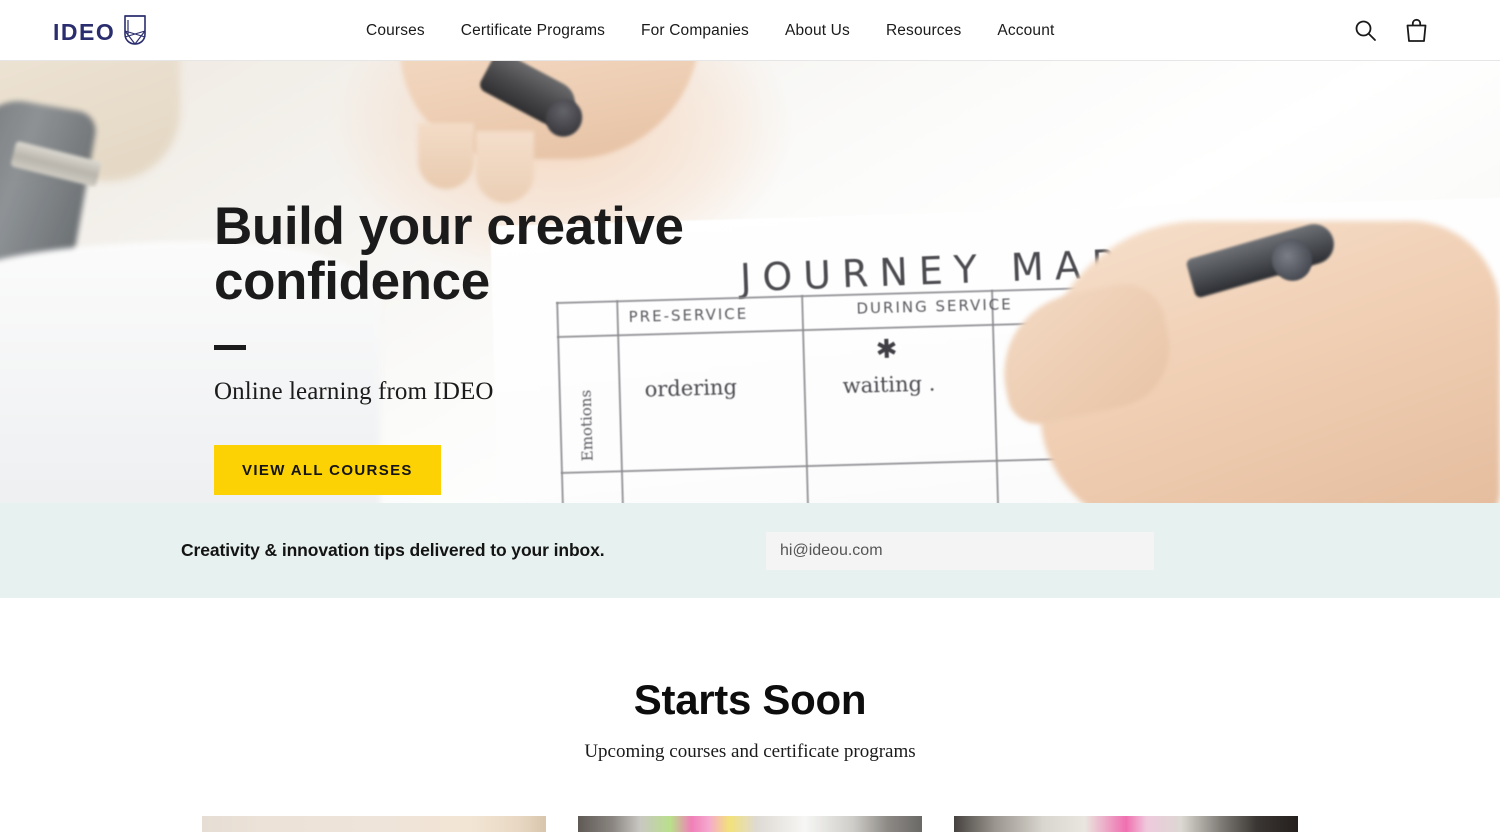  What do you see at coordinates (135, 32) in the screenshot?
I see `ideo-u-monogram-icon` at bounding box center [135, 32].